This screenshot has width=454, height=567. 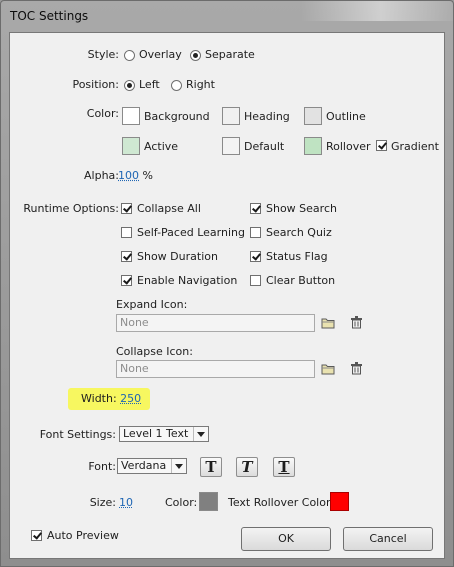 What do you see at coordinates (36, 535) in the screenshot?
I see `auto-preview-checkbox` at bounding box center [36, 535].